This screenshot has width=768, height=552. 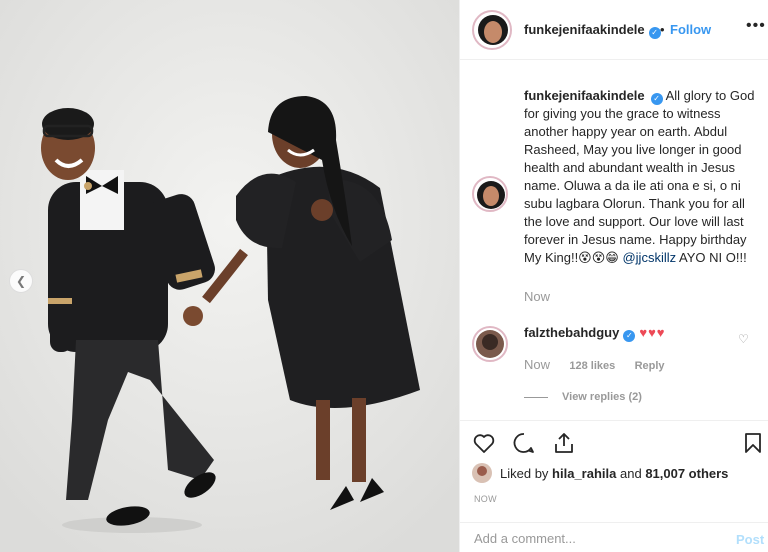 I want to click on follow-button: Follow, so click(x=690, y=29).